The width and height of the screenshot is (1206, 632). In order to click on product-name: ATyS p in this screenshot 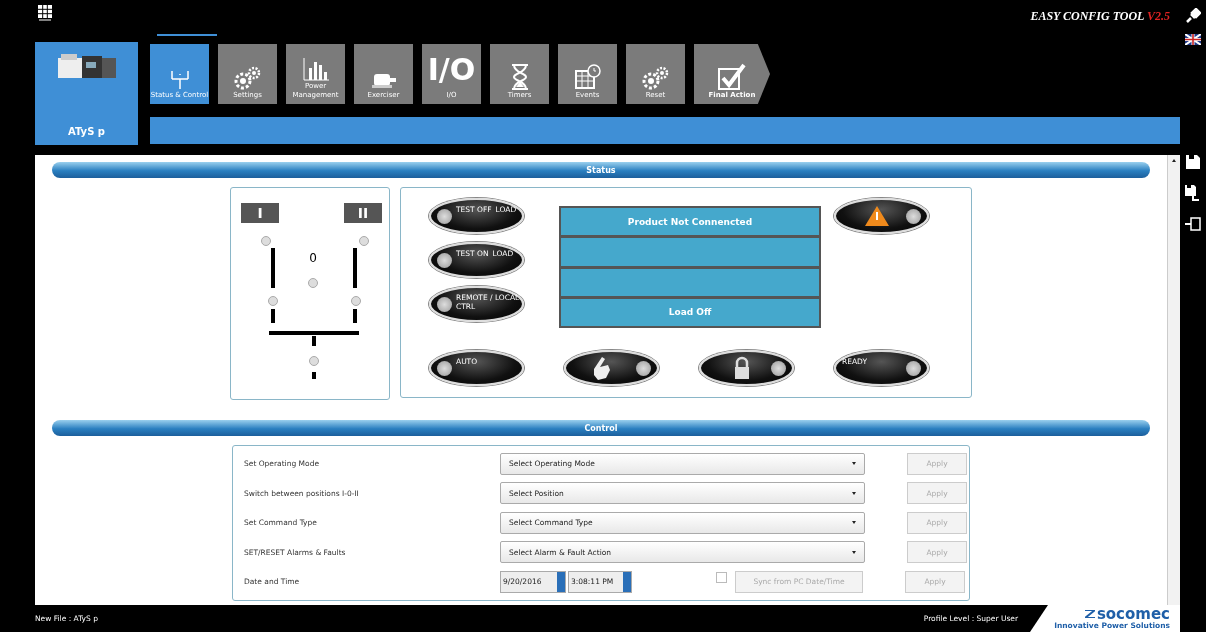, I will do `click(86, 131)`.